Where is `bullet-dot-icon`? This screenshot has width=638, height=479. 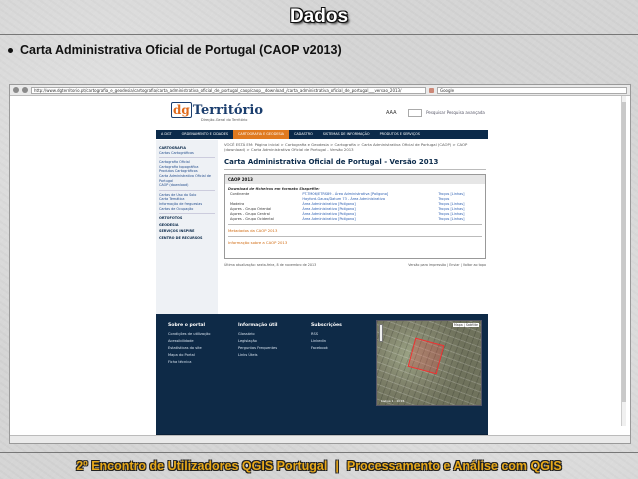
bullet-dot-icon is located at coordinates (10, 51).